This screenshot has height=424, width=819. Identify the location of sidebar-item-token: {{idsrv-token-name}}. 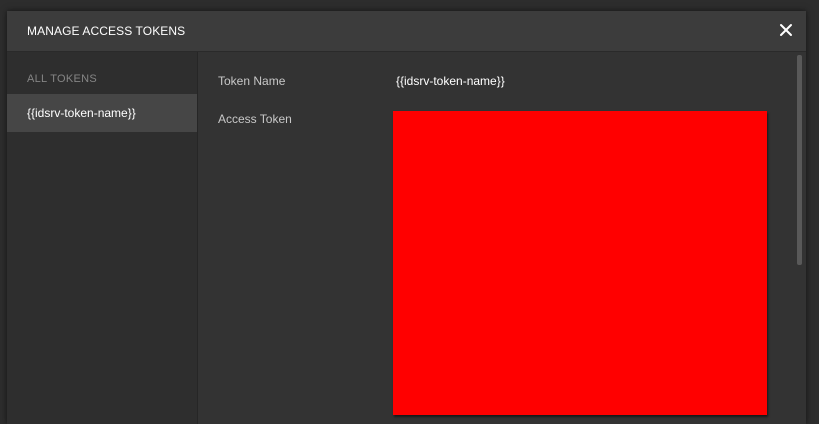
(102, 113).